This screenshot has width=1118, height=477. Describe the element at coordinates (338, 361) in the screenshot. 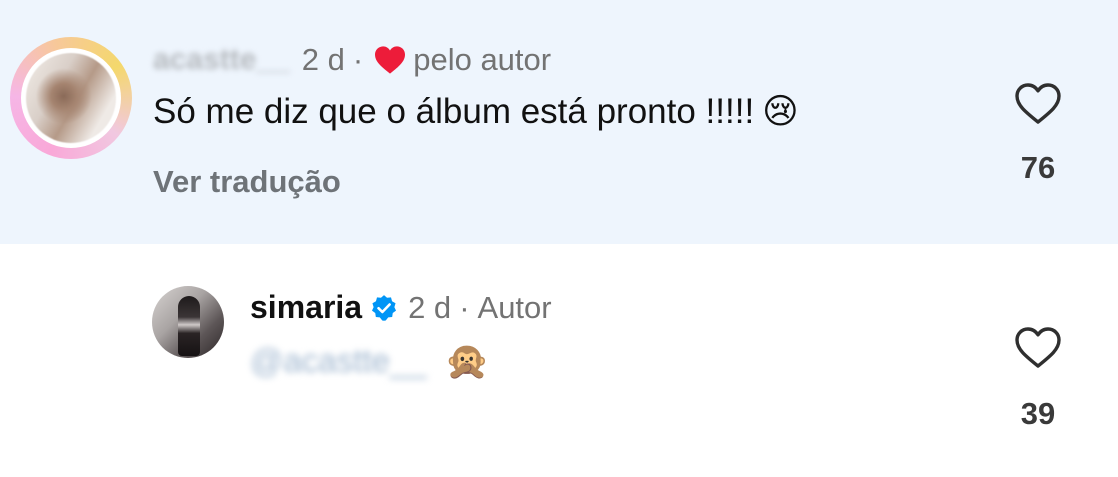

I see `mention-link: @acastte__` at that location.